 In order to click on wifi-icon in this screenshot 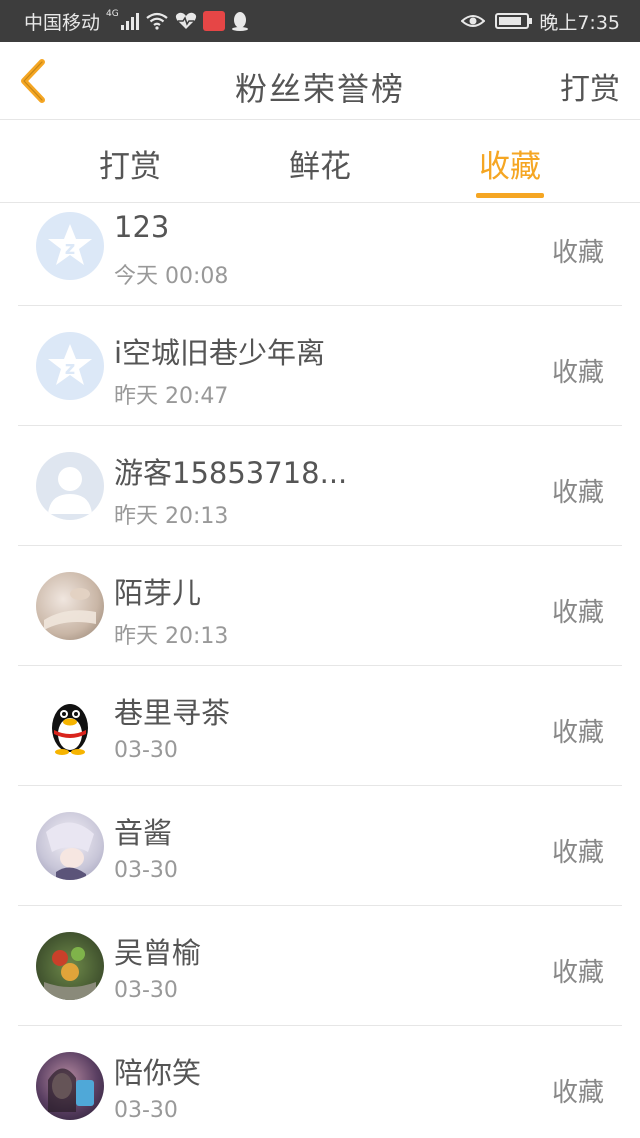, I will do `click(157, 21)`.